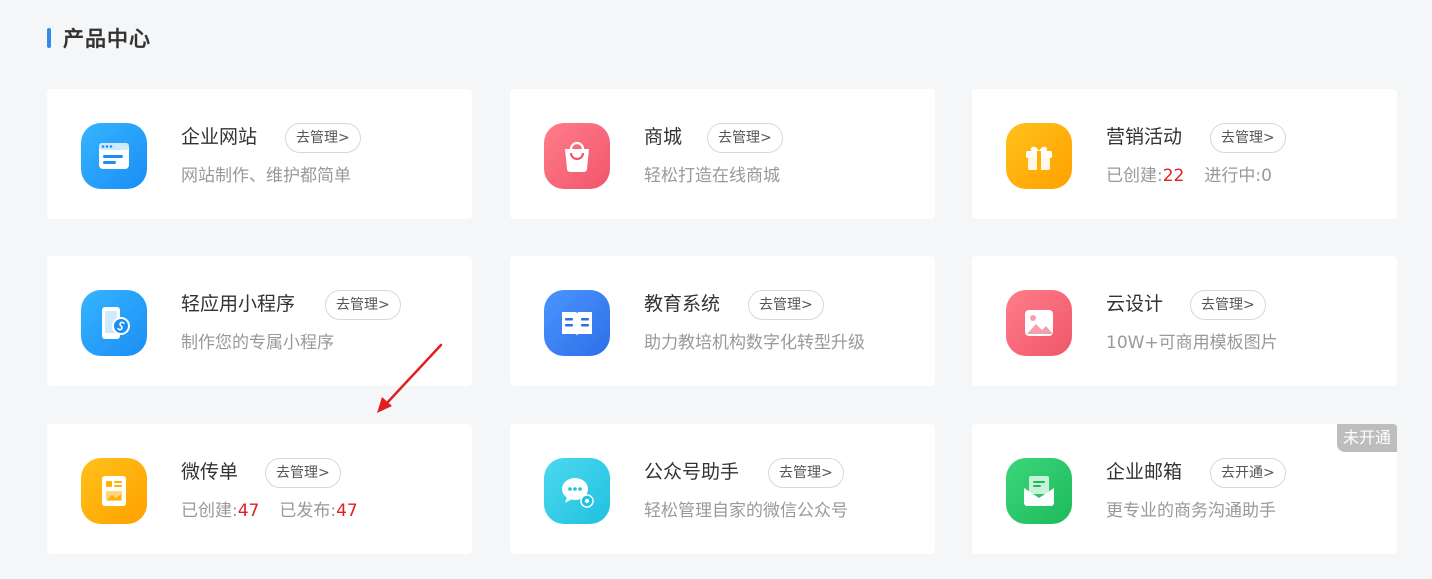 This screenshot has width=1432, height=579. Describe the element at coordinates (1184, 489) in the screenshot. I see `card-enterprise-mail: 企业邮箱 去开通> 更专业的商务沟通助手 未开通` at that location.